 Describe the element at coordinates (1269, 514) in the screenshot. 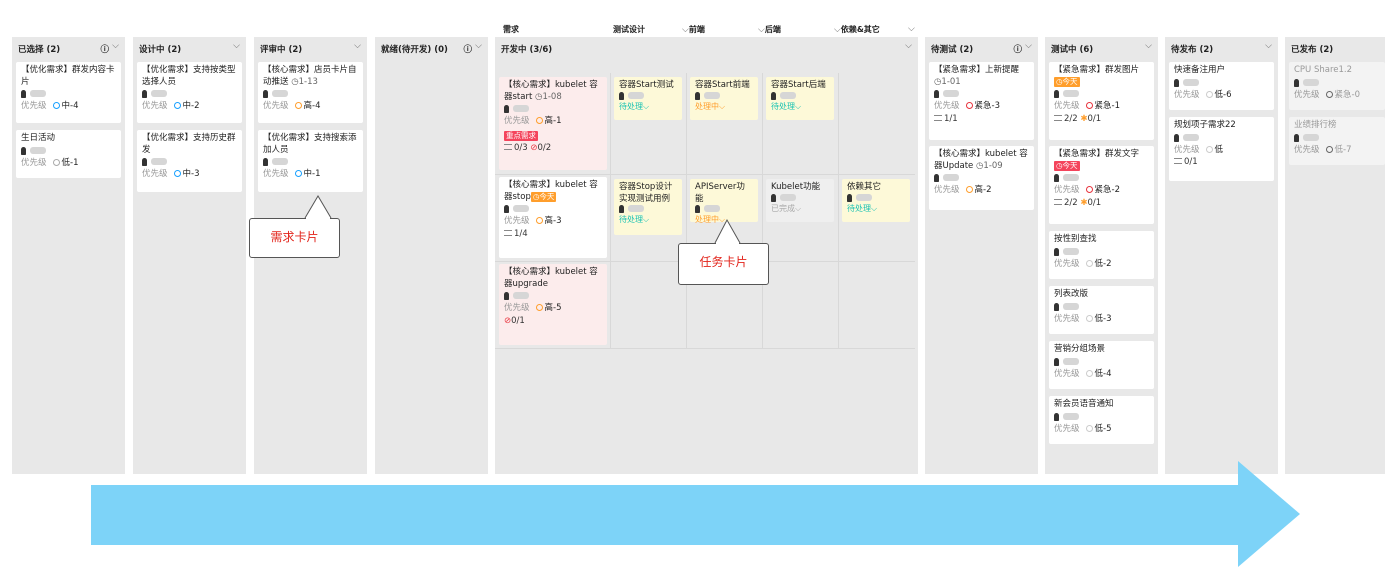

I see `flow-arrow-head` at that location.